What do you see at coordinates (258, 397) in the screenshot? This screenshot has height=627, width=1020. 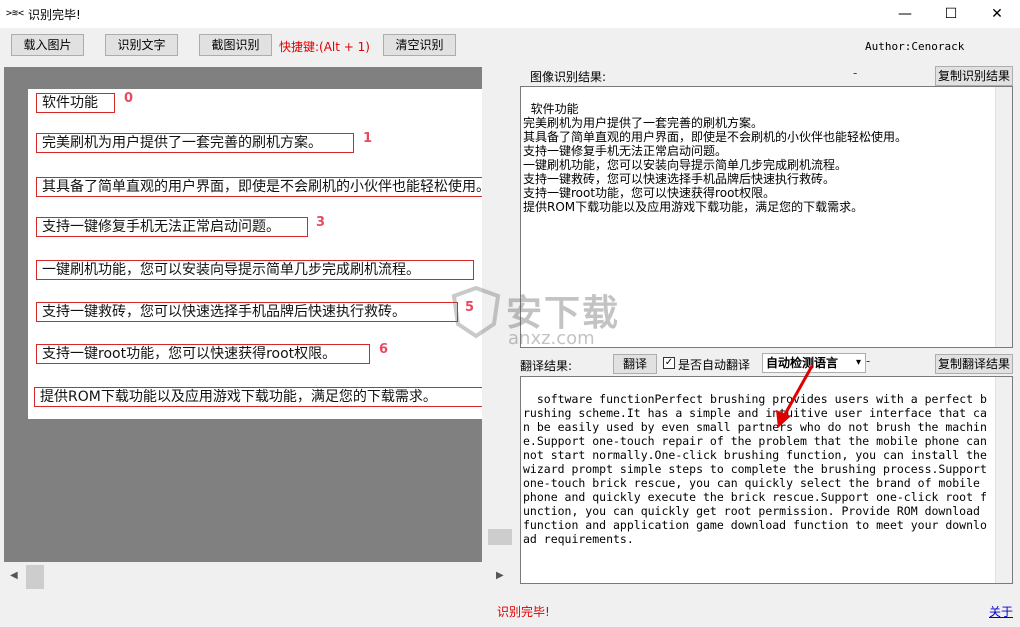 I see `ocr-box: 提供ROM下载功能以及应用游戏下载功能，满足您的下载需求。` at bounding box center [258, 397].